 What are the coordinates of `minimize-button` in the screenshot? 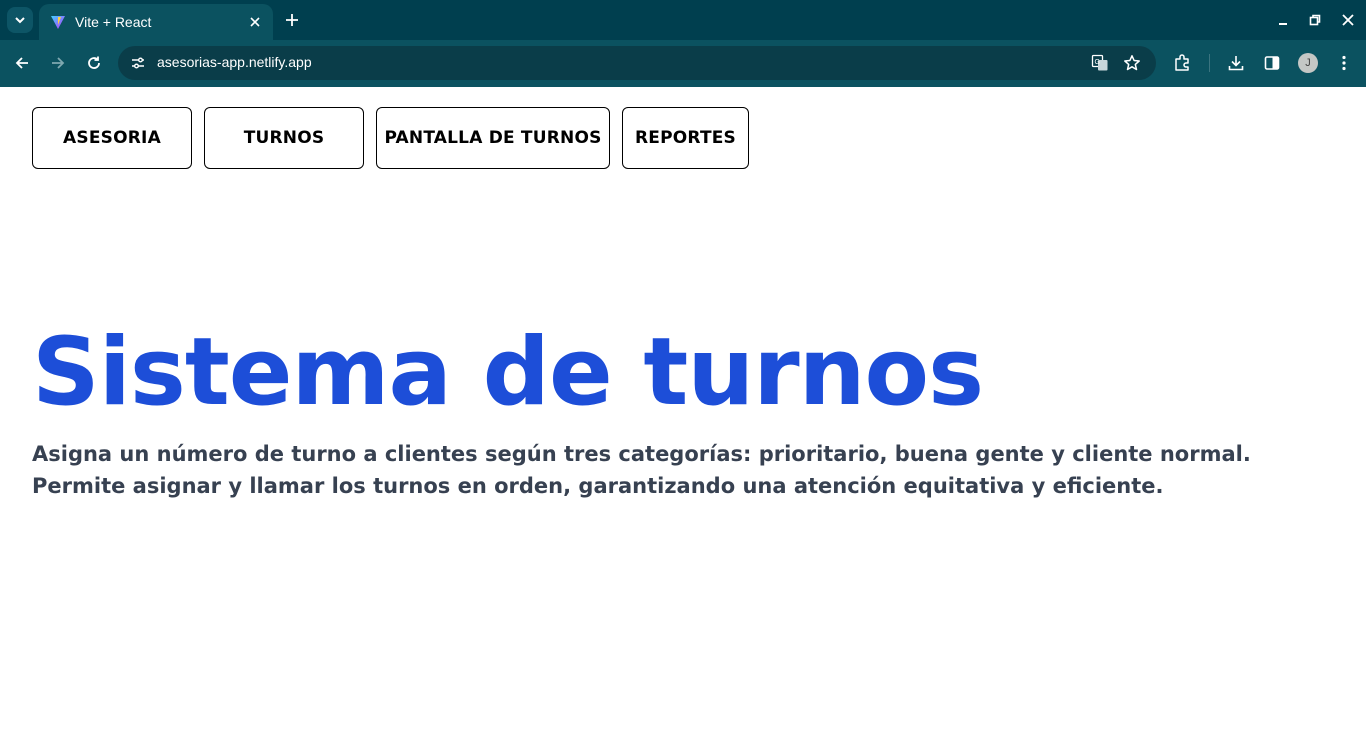 It's located at (1283, 20).